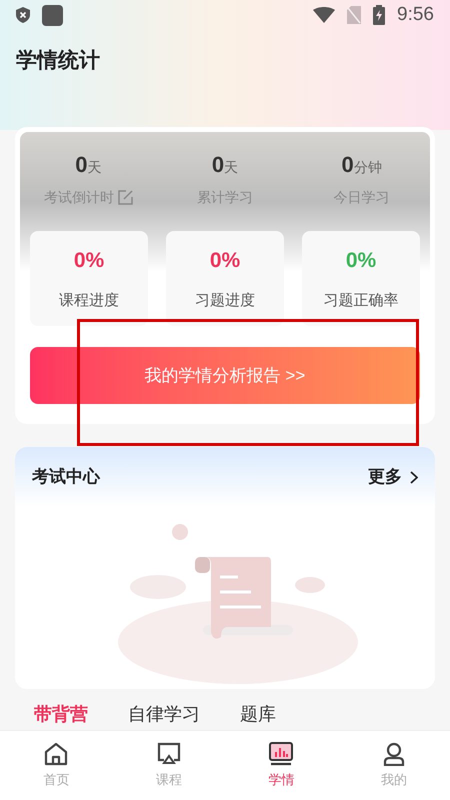 This screenshot has width=450, height=800. I want to click on nav-item: 我的, so click(394, 765).